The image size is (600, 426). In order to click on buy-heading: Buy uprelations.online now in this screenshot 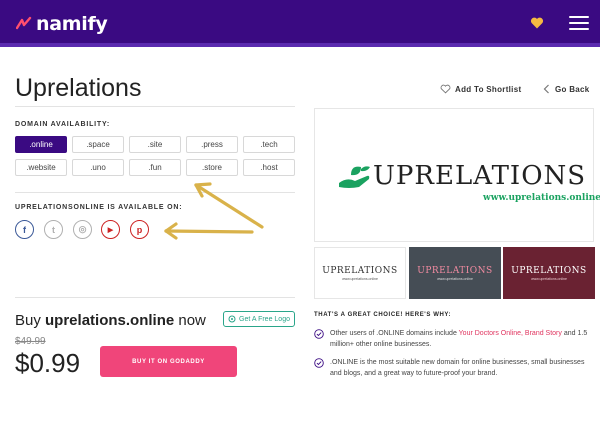, I will do `click(110, 320)`.